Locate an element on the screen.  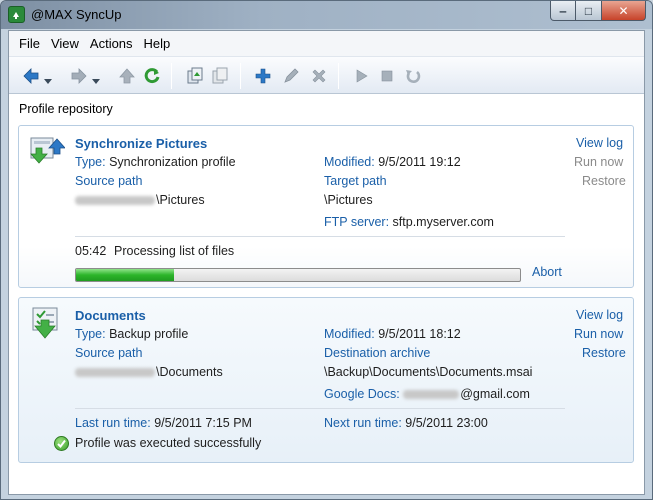
next-run-label: Next run time: is located at coordinates (363, 423).